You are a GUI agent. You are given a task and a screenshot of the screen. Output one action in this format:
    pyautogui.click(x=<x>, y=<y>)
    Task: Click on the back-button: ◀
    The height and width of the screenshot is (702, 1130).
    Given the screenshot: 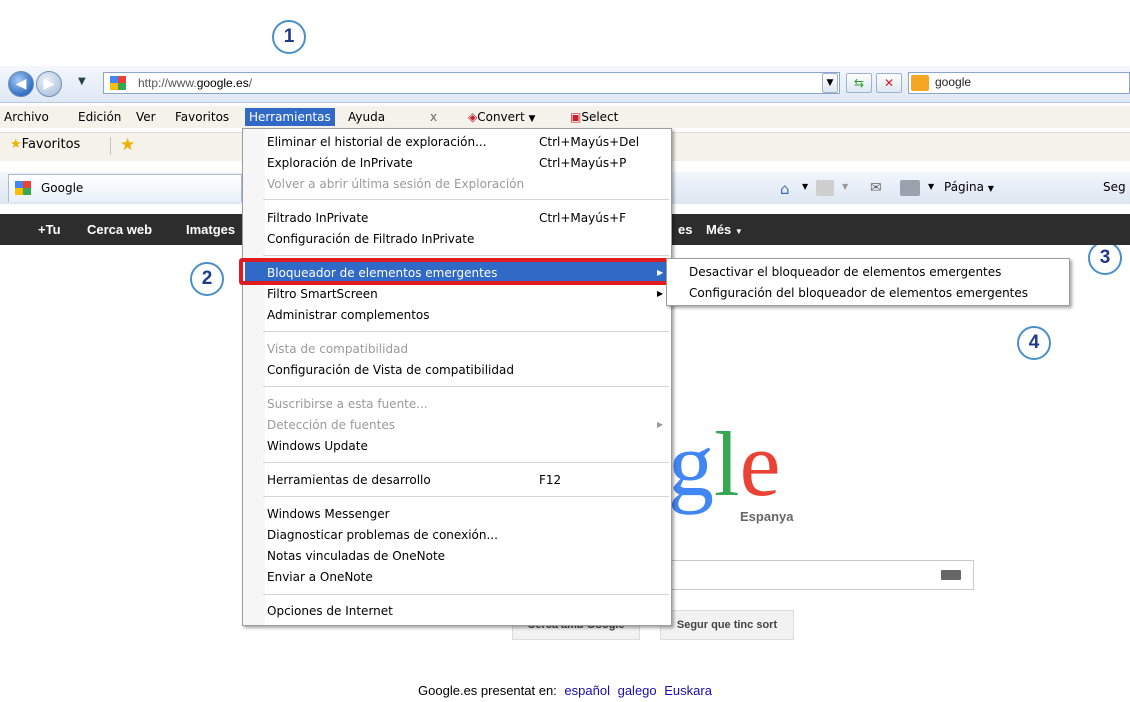 What is the action you would take?
    pyautogui.click(x=21, y=84)
    